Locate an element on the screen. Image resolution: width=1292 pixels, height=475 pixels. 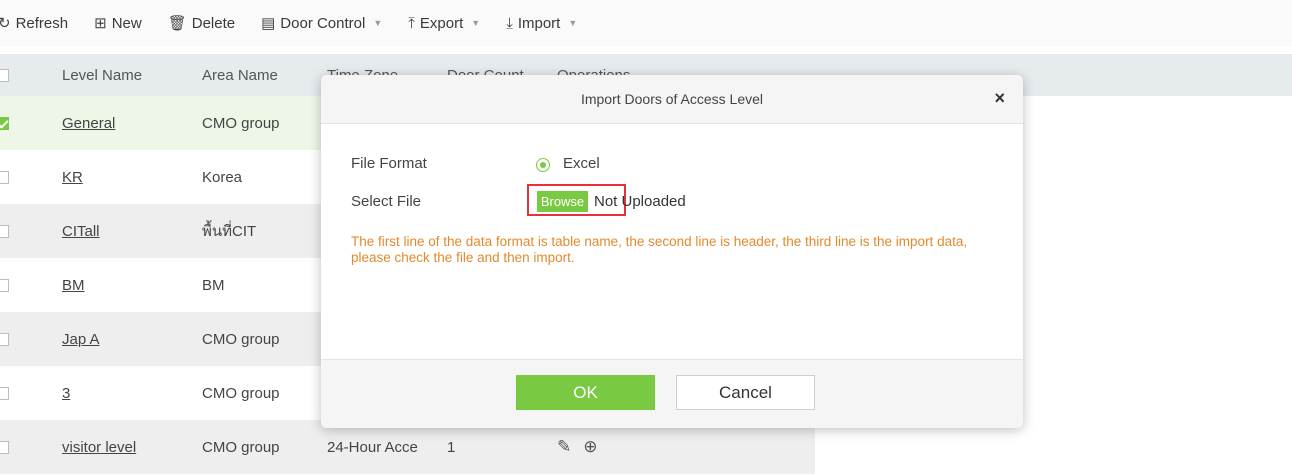
close-icon: × is located at coordinates (999, 98).